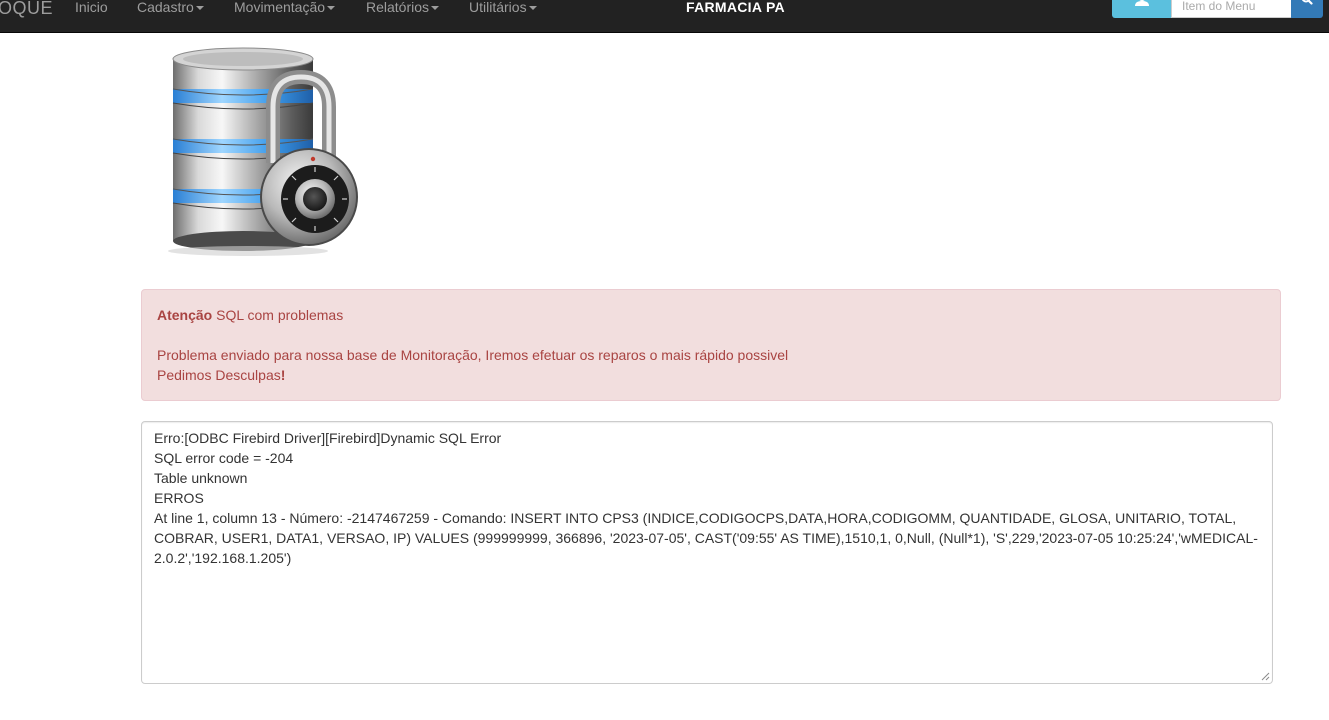 The height and width of the screenshot is (720, 1329). I want to click on nav-item-cadastro: Cadastro, so click(170, 8).